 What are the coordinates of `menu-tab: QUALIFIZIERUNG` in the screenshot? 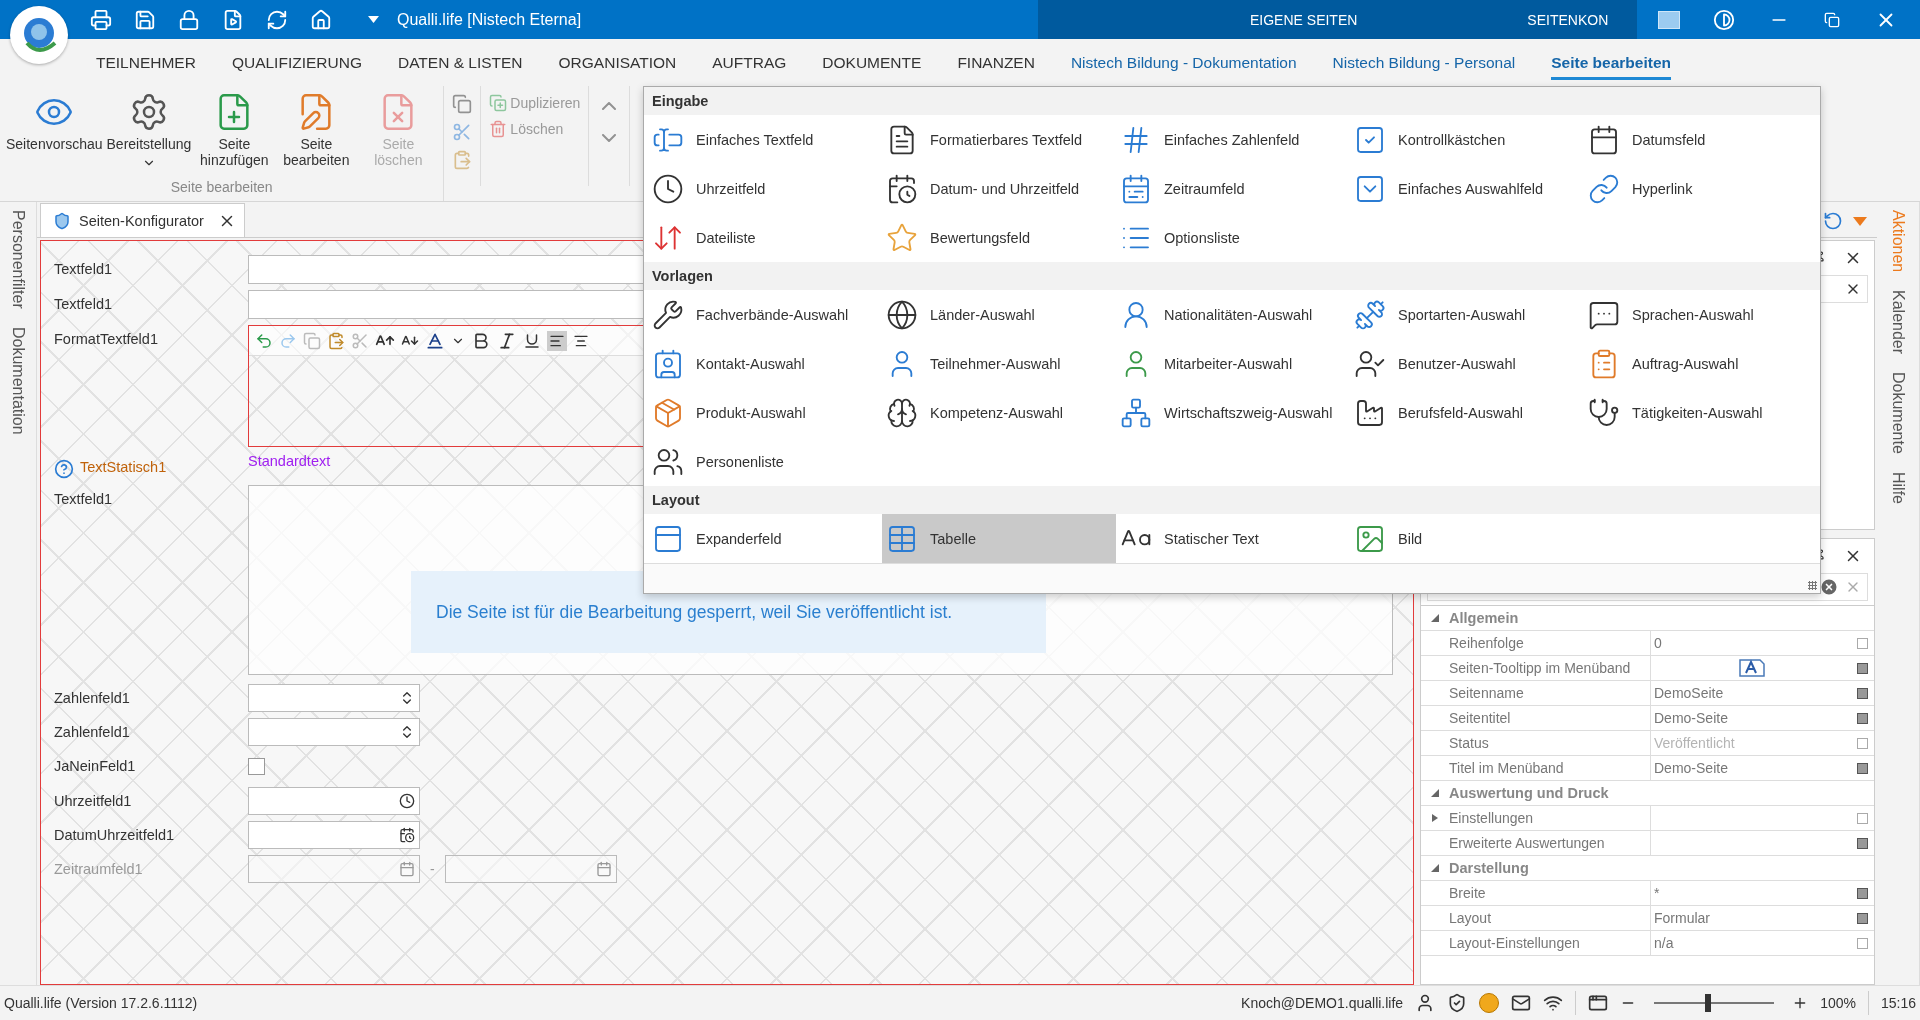 It's located at (296, 62).